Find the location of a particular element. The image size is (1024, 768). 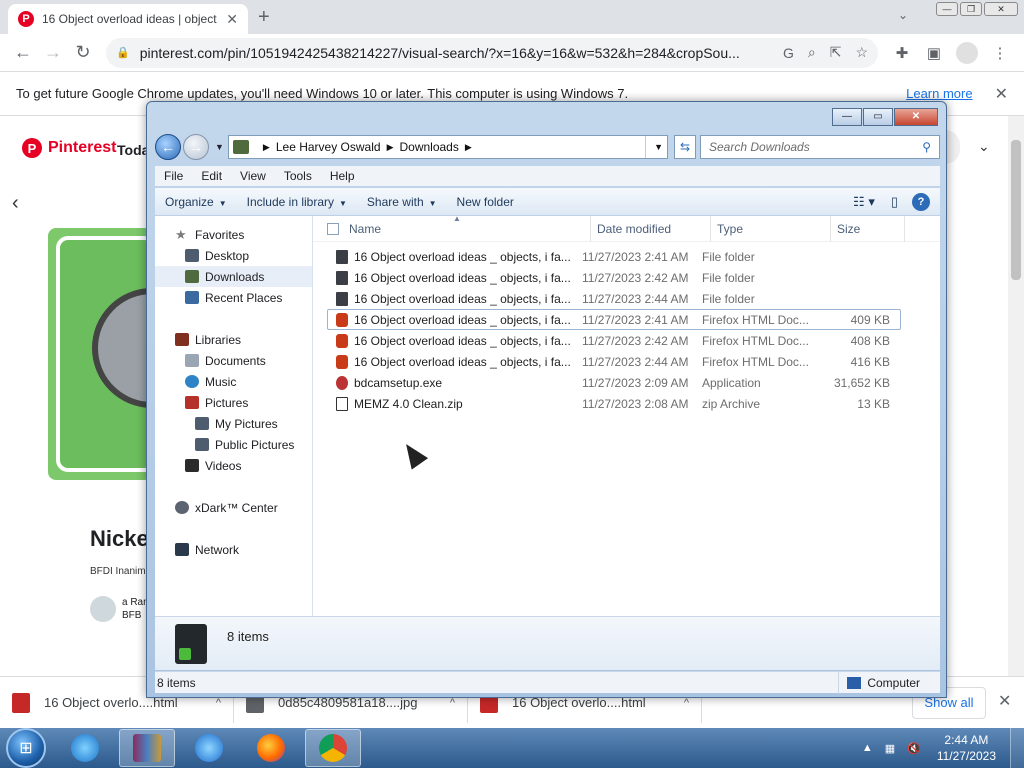

start-button: ⊞ is located at coordinates (26, 748).